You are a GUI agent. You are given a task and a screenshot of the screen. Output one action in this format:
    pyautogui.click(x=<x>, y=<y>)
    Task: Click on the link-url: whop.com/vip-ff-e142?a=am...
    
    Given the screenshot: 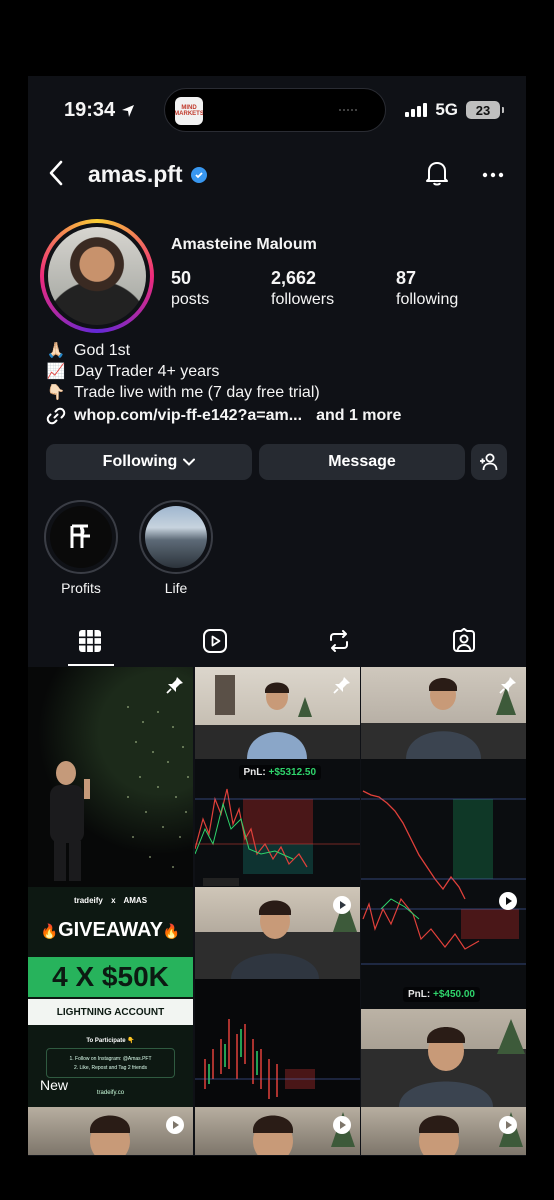 What is the action you would take?
    pyautogui.click(x=188, y=416)
    